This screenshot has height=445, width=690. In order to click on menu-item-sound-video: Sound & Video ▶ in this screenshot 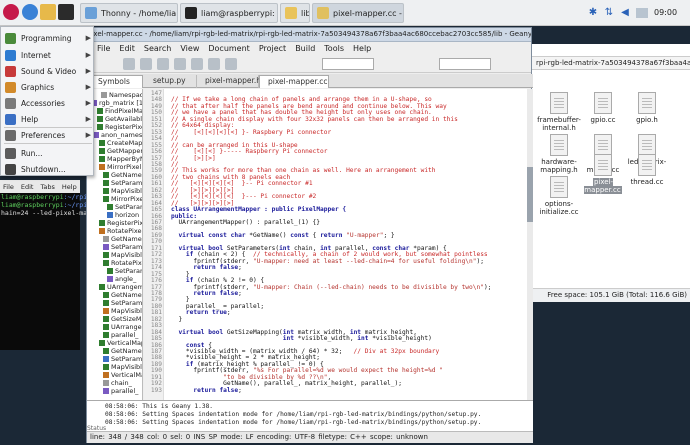, I will do `click(48, 71)`.